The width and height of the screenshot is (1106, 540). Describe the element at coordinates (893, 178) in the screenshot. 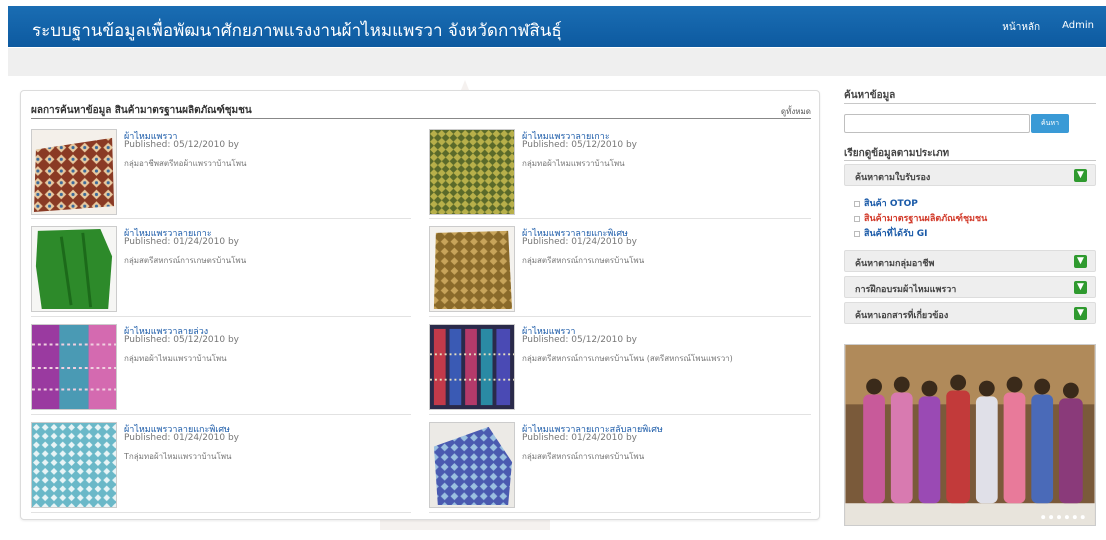

I see `accordion-label: ค้นหาตามใบรับรอง` at that location.